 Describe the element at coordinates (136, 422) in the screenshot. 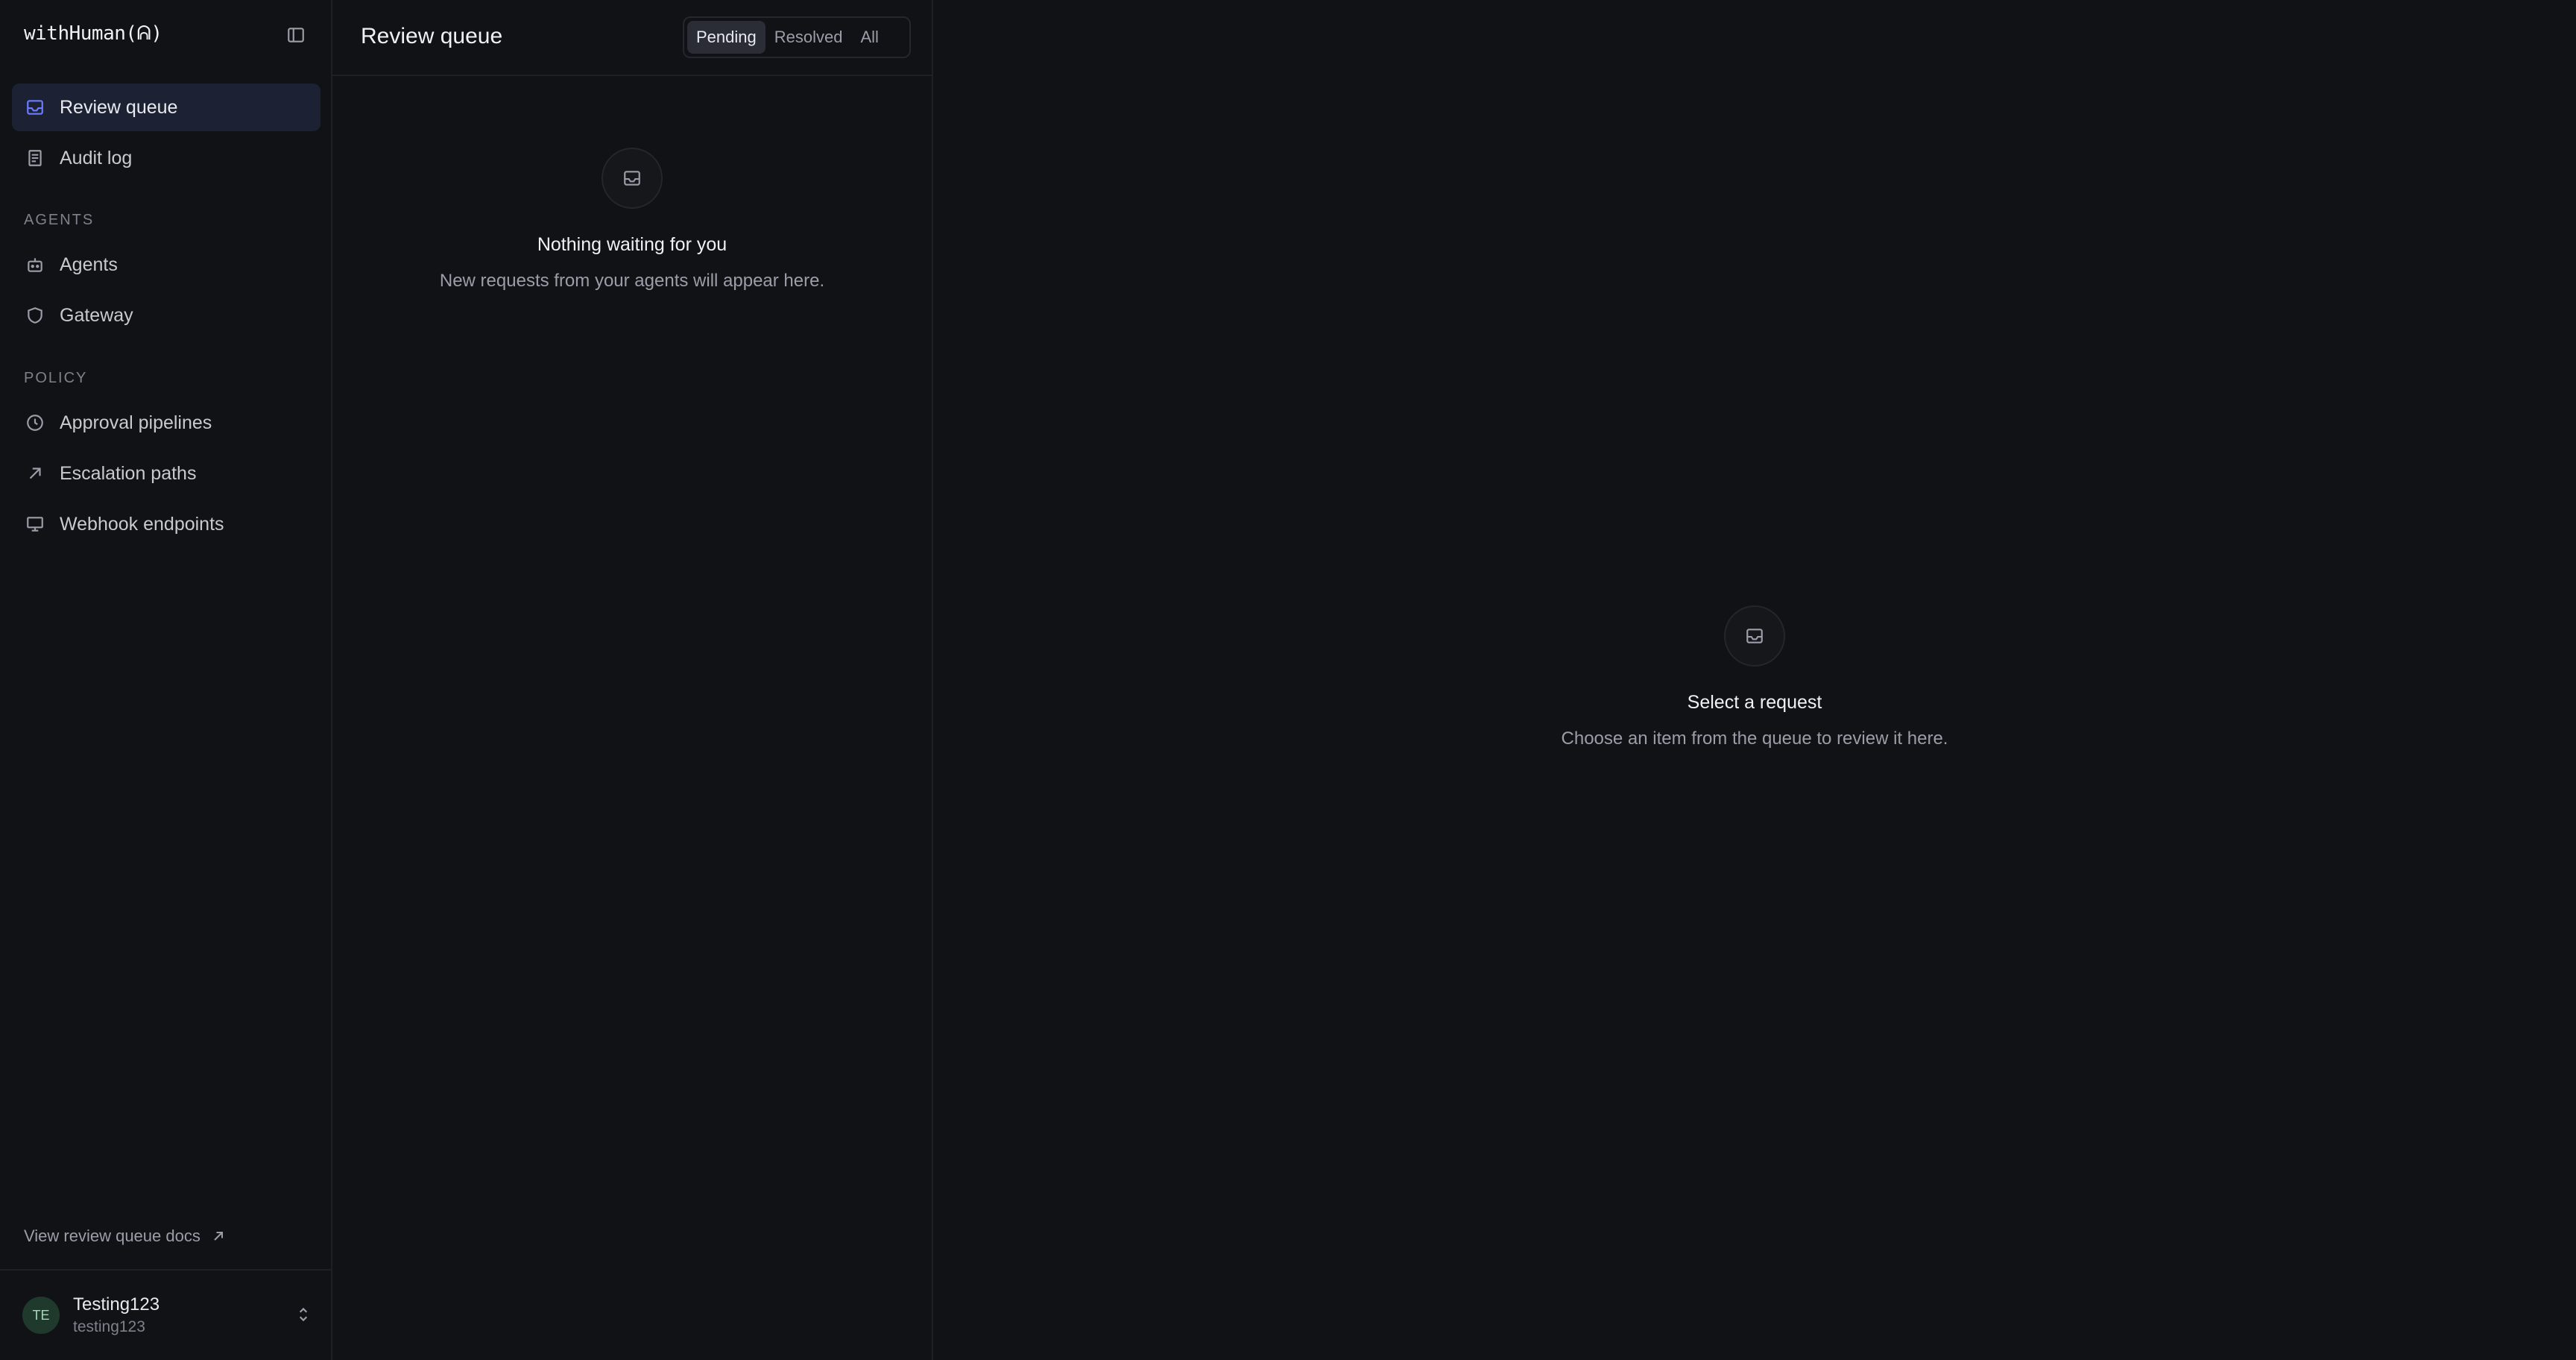

I see `sidebar-item-label: Approval pipelines` at that location.